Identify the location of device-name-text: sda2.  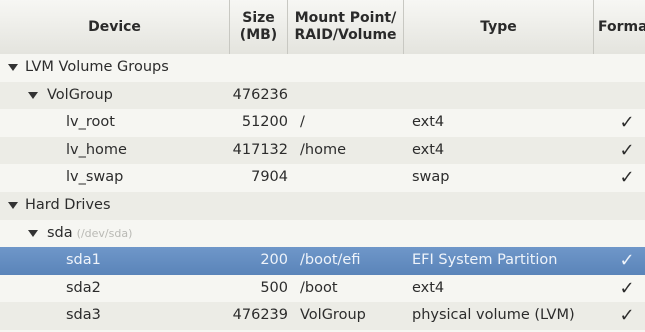
(83, 287).